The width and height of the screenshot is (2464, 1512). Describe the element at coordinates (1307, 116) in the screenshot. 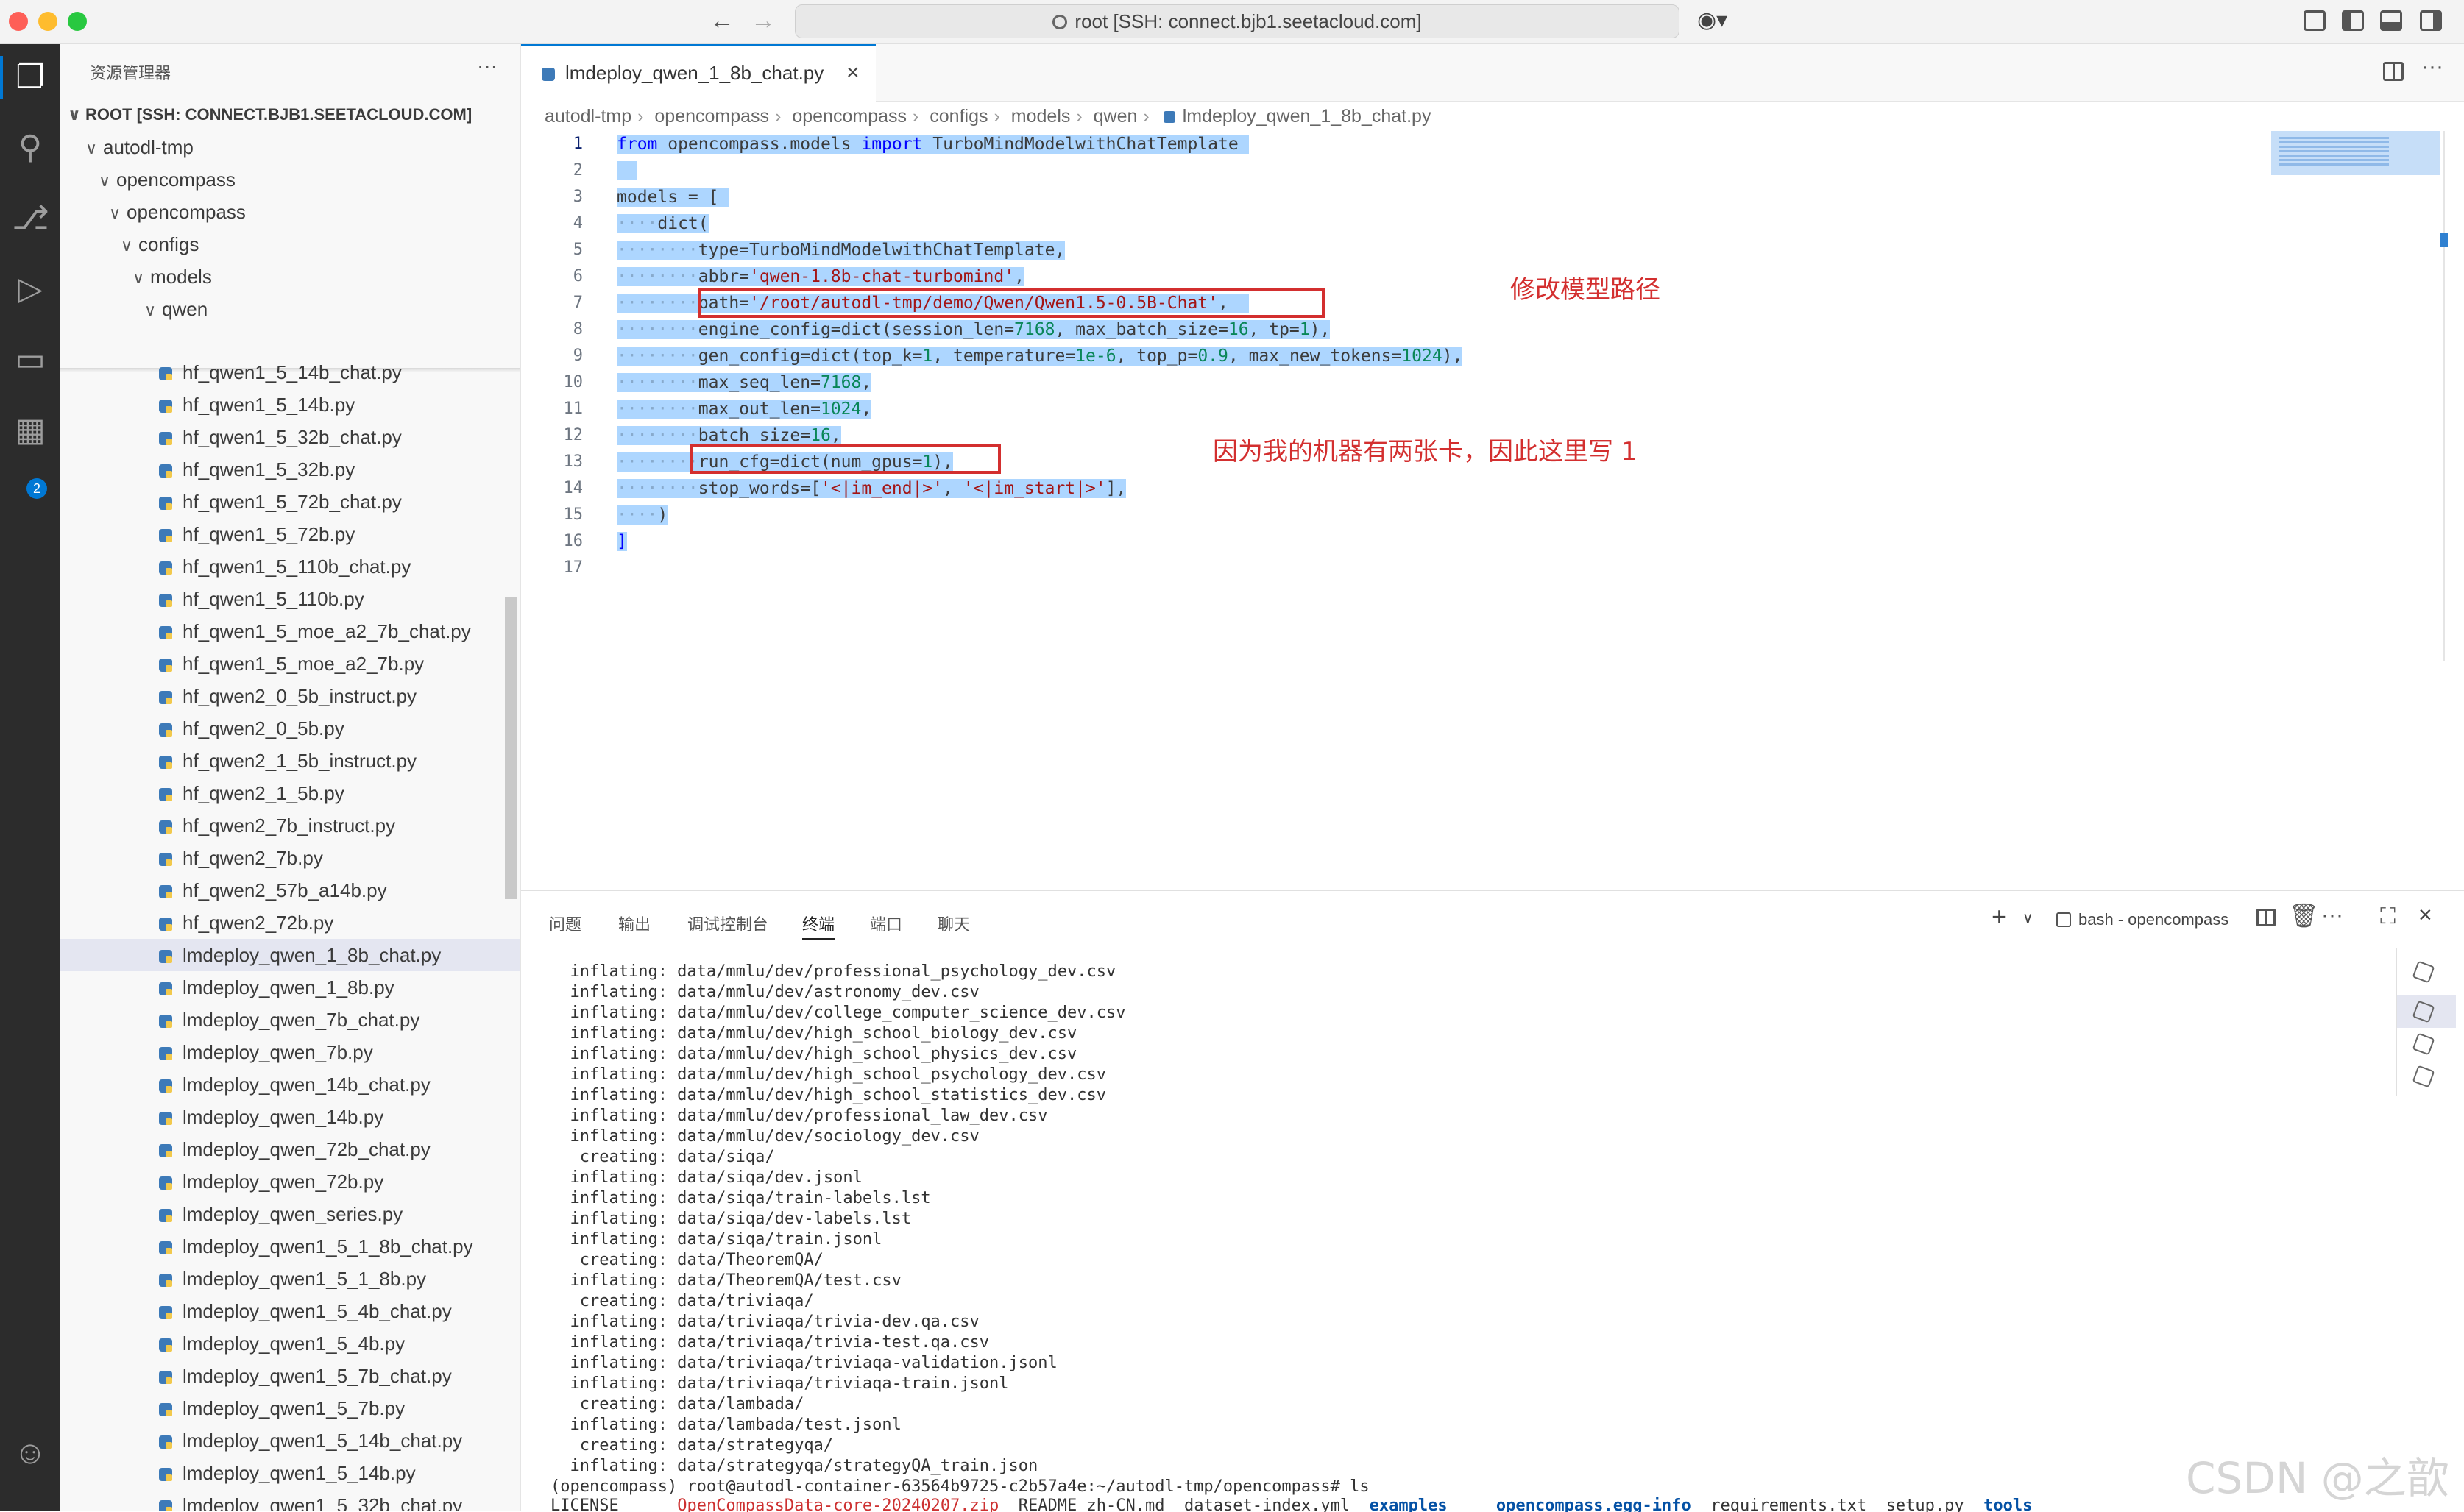

I see `breadcrumb-item: lmdeploy_qwen_1_8b_chat.py` at that location.